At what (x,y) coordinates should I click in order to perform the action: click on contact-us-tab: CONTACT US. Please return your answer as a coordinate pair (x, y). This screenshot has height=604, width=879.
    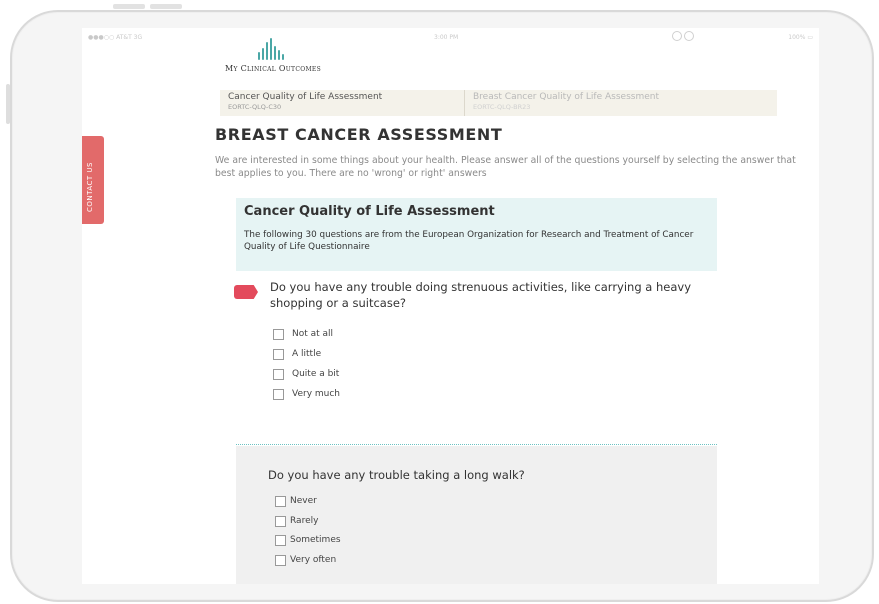
    Looking at the image, I should click on (93, 180).